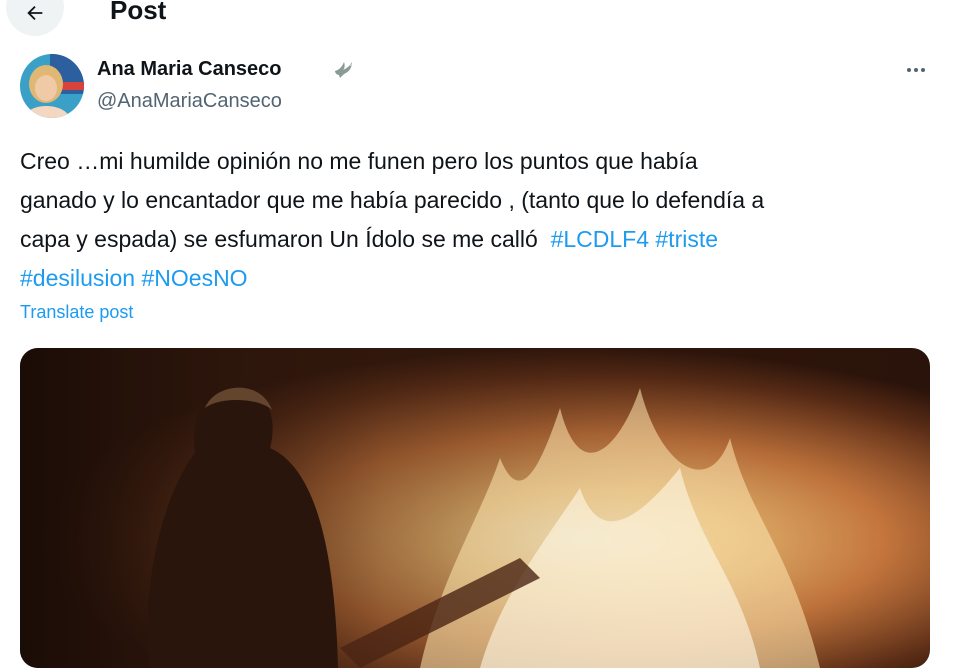 The height and width of the screenshot is (668, 960). I want to click on hashtag-lcdlf4: #LCDLF4, so click(600, 239).